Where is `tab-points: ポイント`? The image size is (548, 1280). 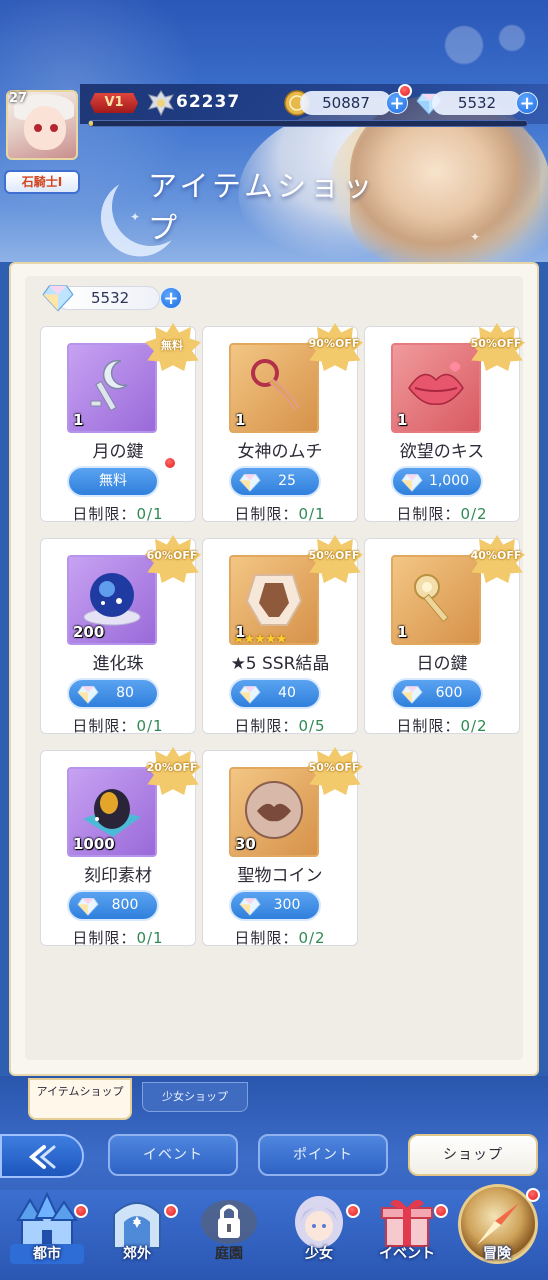 tab-points: ポイント is located at coordinates (323, 1155).